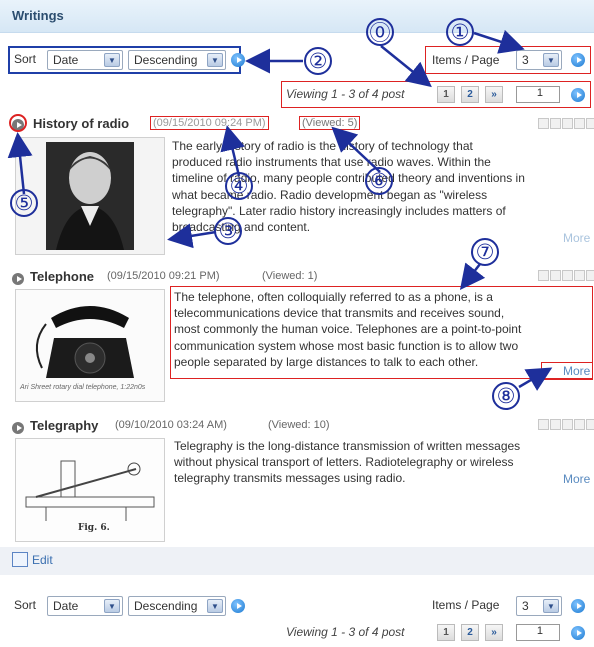  Describe the element at coordinates (460, 32) in the screenshot. I see `callout-1: ①` at that location.